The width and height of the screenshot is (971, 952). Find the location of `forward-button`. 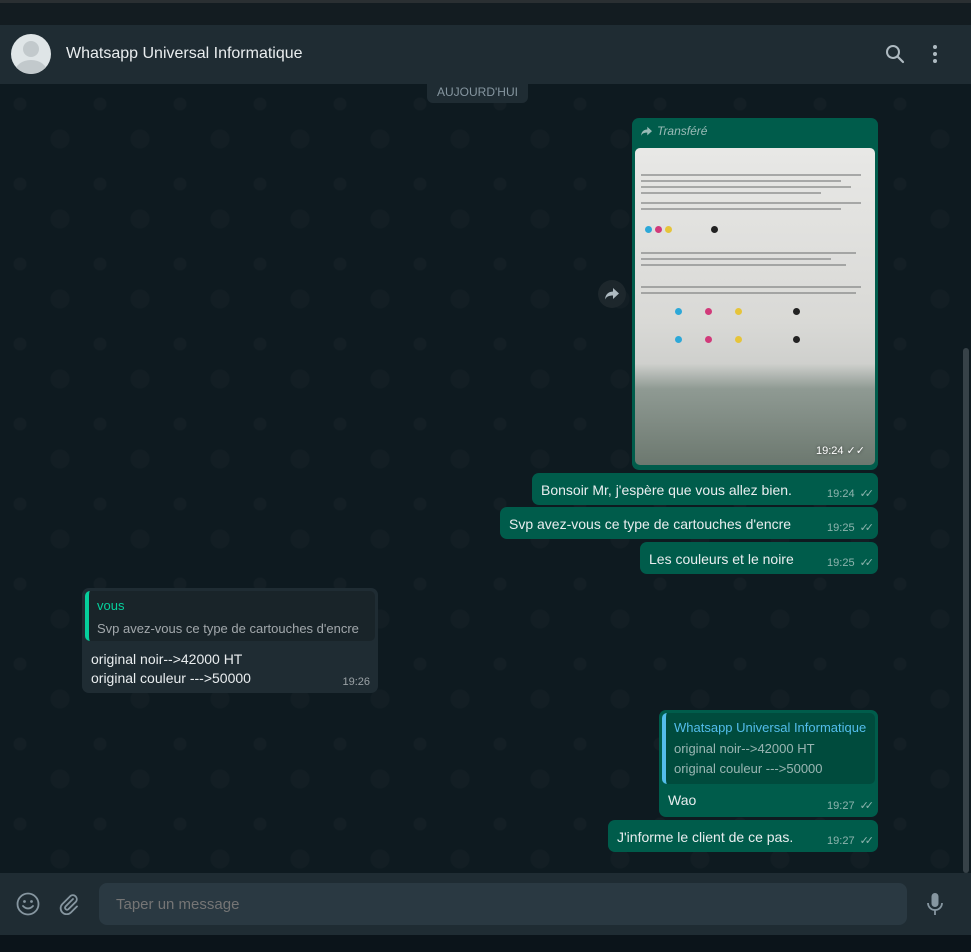

forward-button is located at coordinates (612, 294).